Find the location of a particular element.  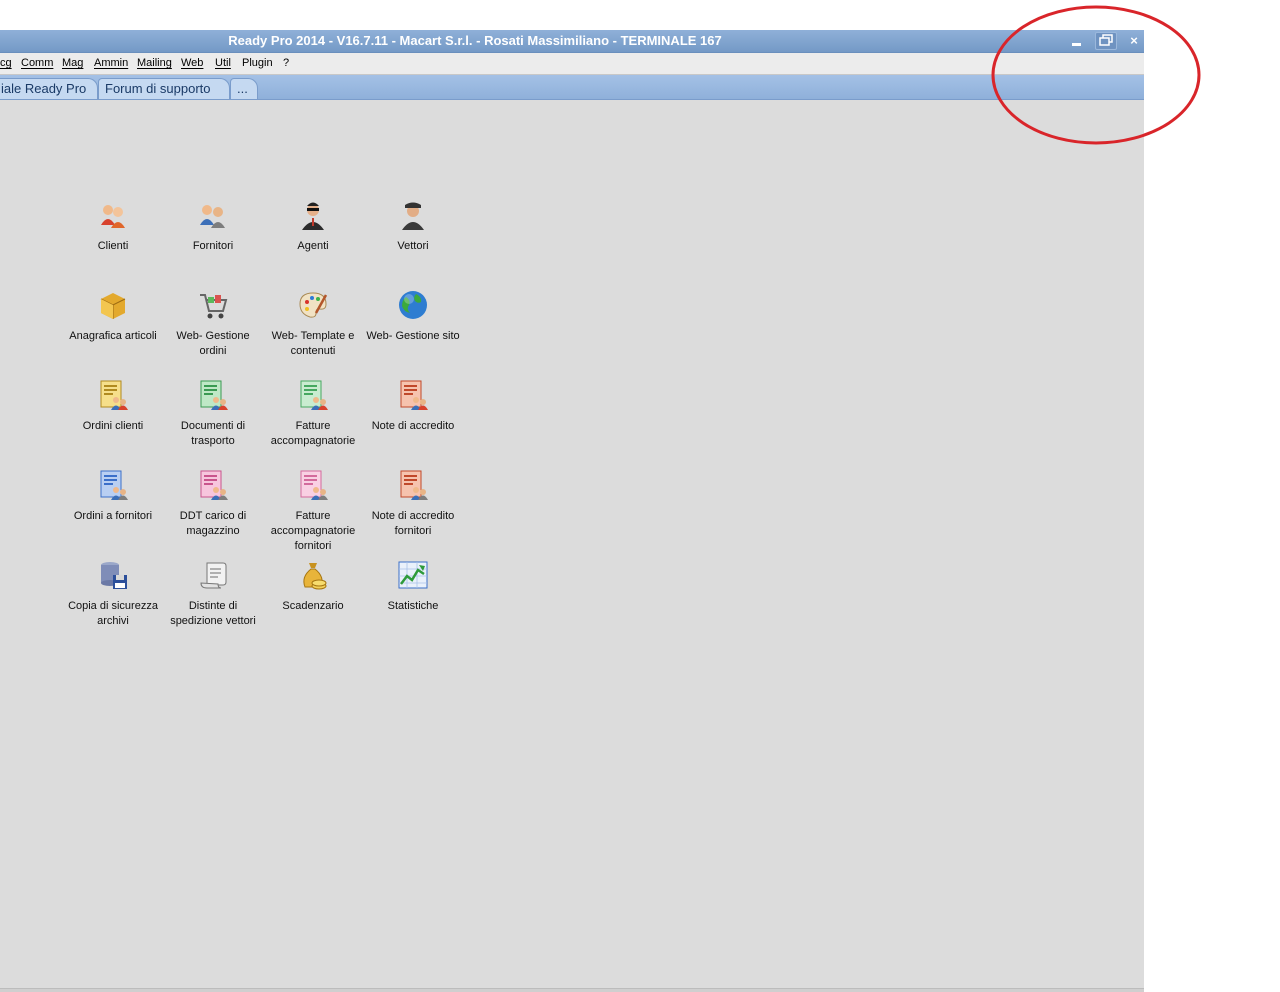

desktop-icon-fornitori: Fornitori is located at coordinates (213, 226).